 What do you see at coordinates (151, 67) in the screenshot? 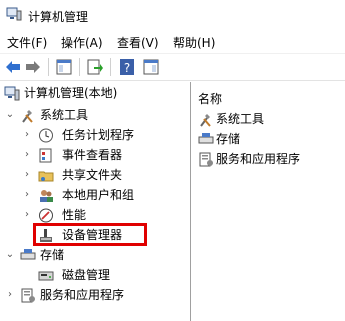
I see `action-pane-icon` at bounding box center [151, 67].